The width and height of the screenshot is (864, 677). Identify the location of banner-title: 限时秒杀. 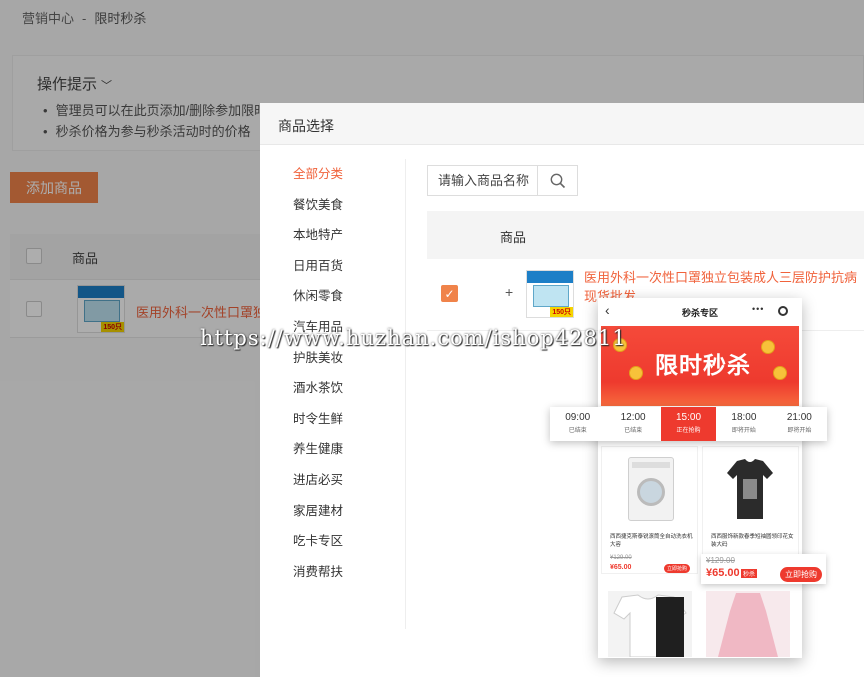
(703, 366).